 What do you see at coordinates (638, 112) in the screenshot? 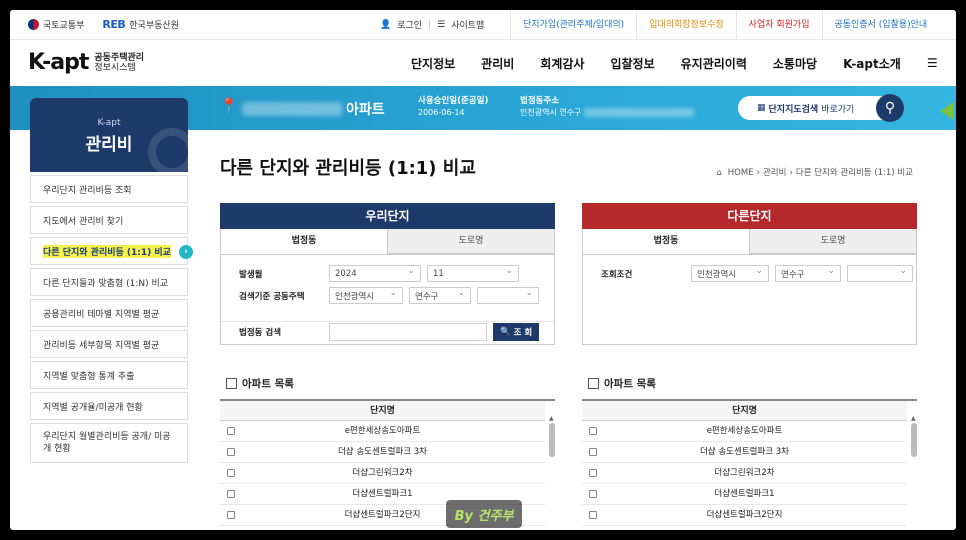
I see `redacted-address` at bounding box center [638, 112].